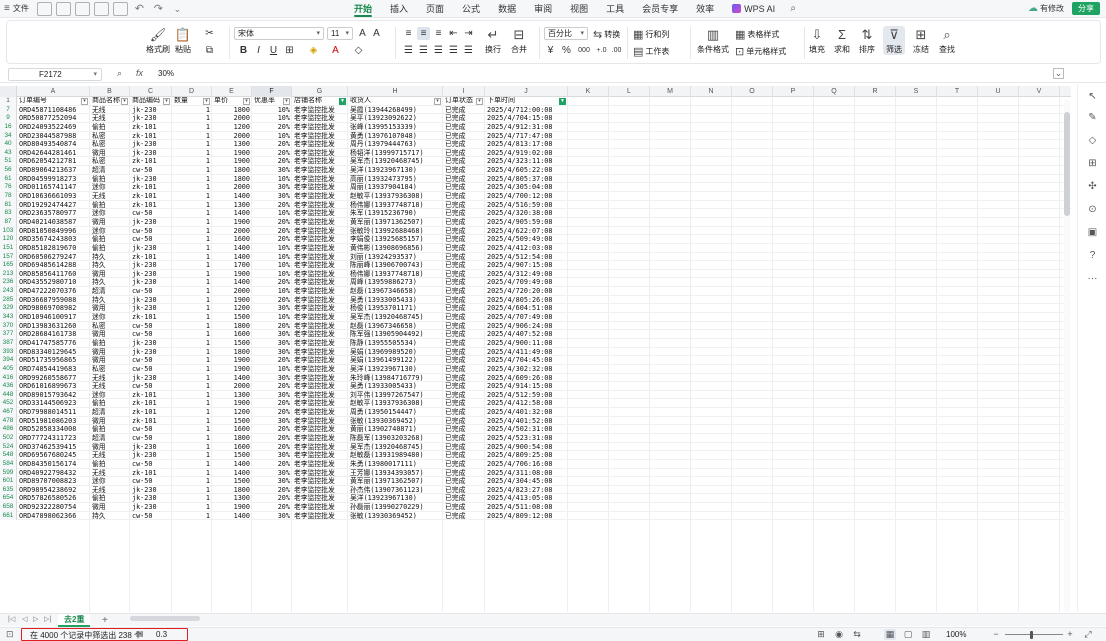  What do you see at coordinates (395, 421) in the screenshot?
I see `table-cell: 张敏(13930369452)` at bounding box center [395, 421].